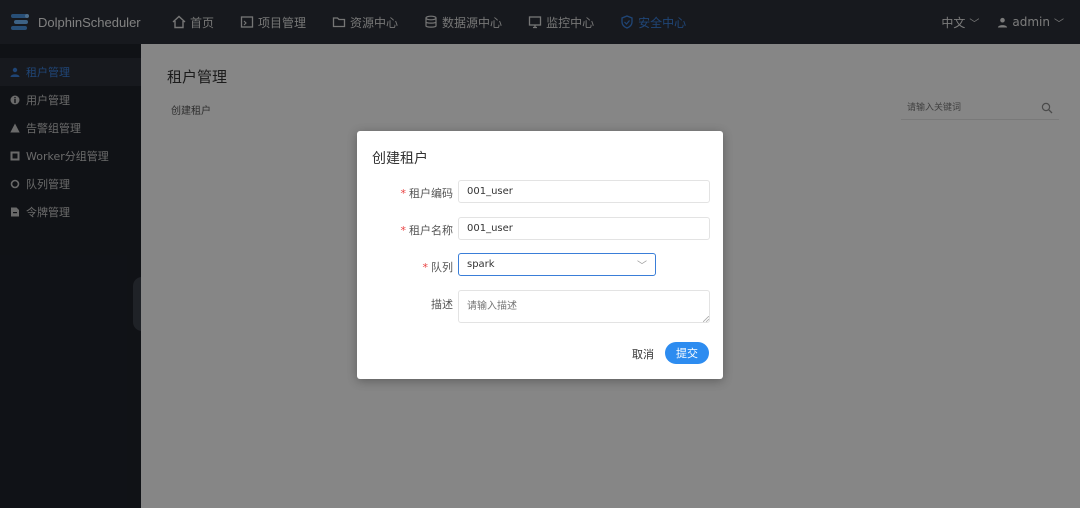  What do you see at coordinates (557, 264) in the screenshot?
I see `queue-select: spark ﹀` at bounding box center [557, 264].